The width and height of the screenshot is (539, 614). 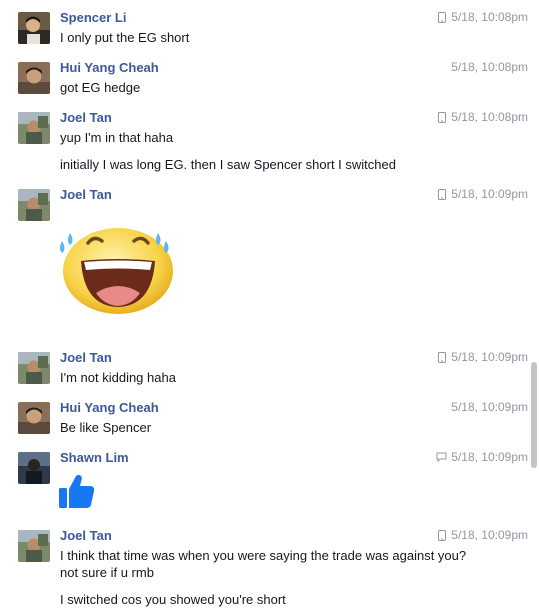 What do you see at coordinates (77, 493) in the screenshot?
I see `thumbs-up-like` at bounding box center [77, 493].